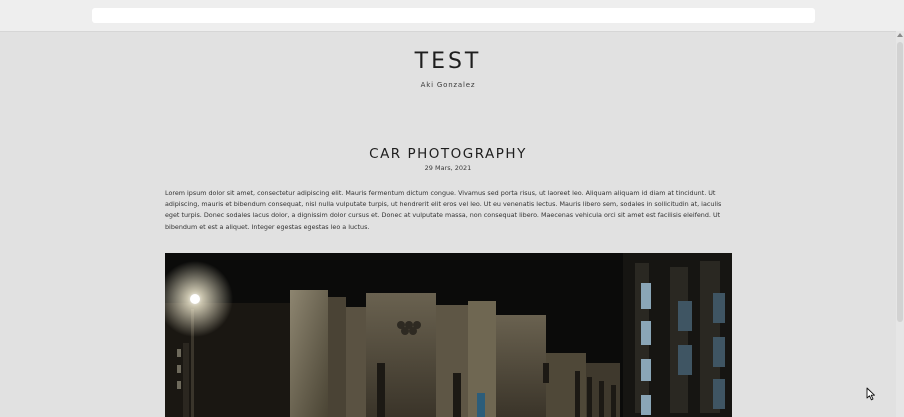 This screenshot has height=417, width=904. I want to click on browser-toolbar, so click(452, 16).